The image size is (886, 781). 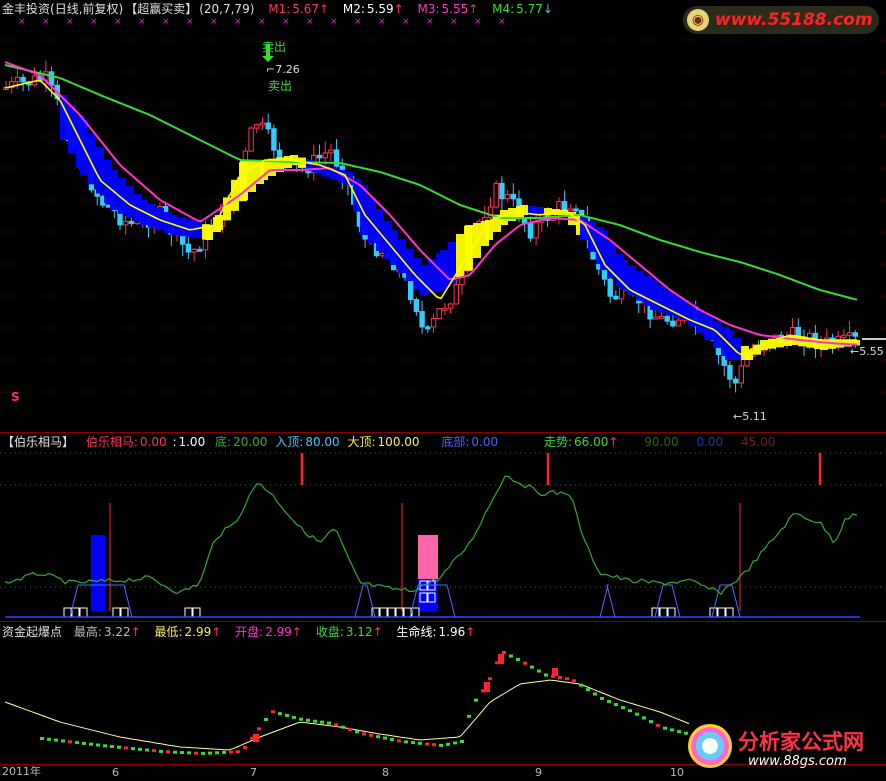 What do you see at coordinates (353, 9) in the screenshot?
I see `m2-label: M2:` at bounding box center [353, 9].